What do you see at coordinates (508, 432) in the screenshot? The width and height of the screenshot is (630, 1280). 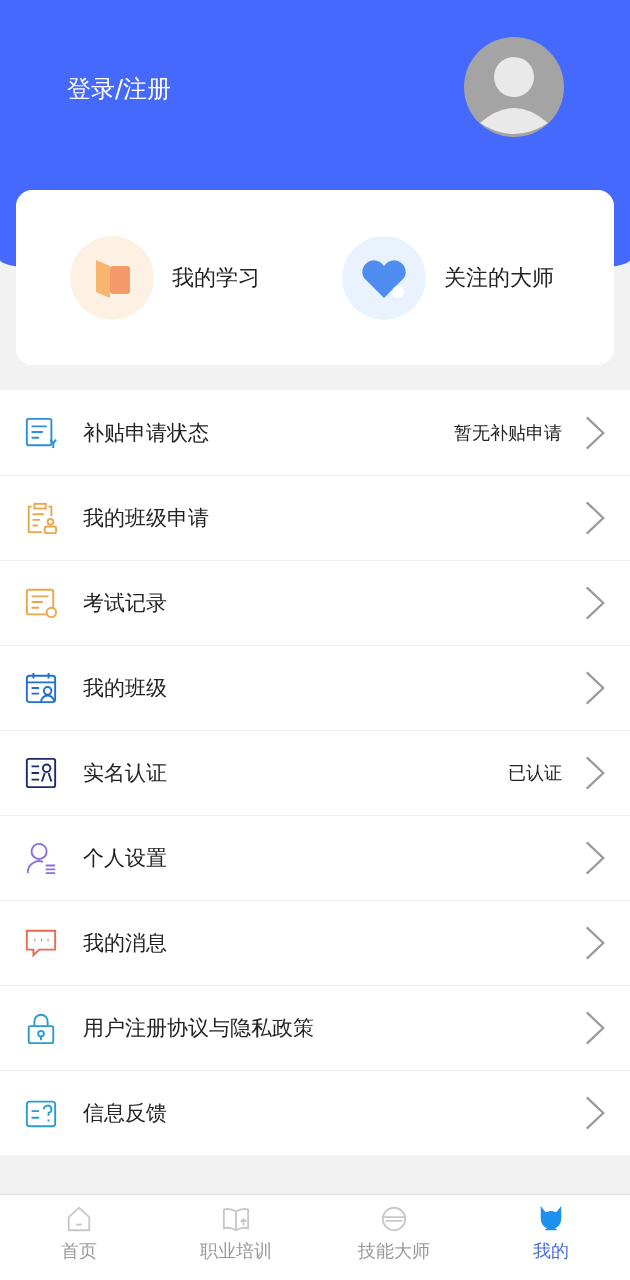 I see `status-text: 暂无补贴申请` at bounding box center [508, 432].